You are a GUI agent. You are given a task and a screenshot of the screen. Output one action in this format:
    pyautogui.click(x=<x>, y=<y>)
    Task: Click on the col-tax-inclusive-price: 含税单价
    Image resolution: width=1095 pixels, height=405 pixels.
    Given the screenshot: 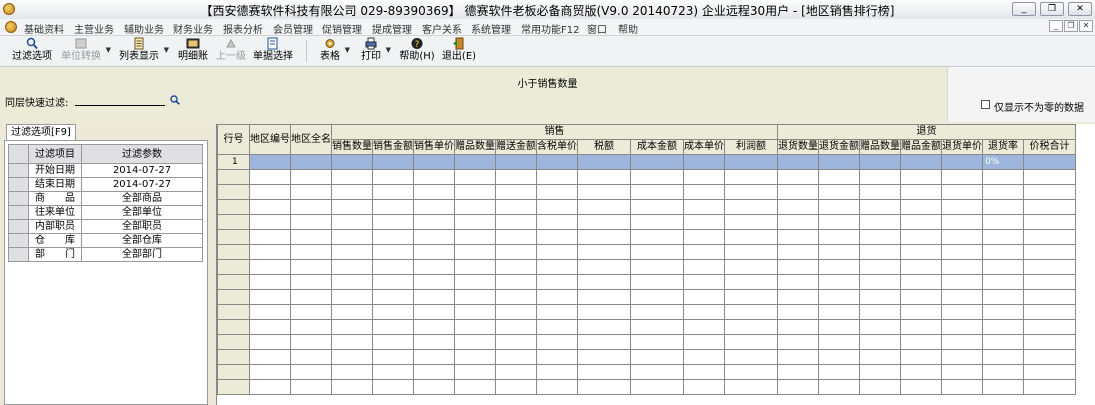 What is the action you would take?
    pyautogui.click(x=557, y=147)
    